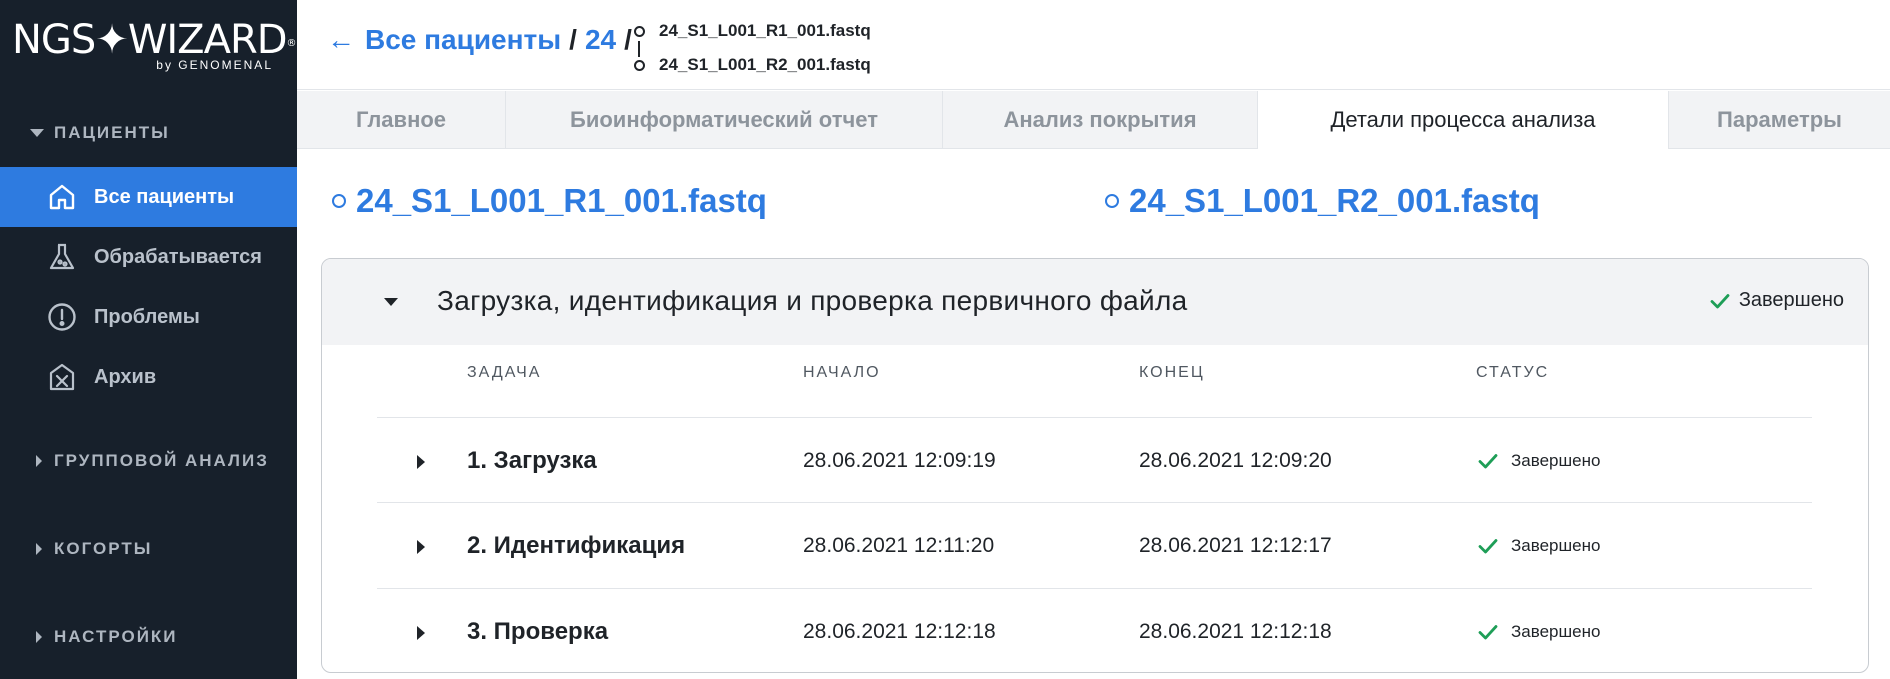 The image size is (1890, 679). Describe the element at coordinates (639, 49) in the screenshot. I see `file-link-line` at that location.